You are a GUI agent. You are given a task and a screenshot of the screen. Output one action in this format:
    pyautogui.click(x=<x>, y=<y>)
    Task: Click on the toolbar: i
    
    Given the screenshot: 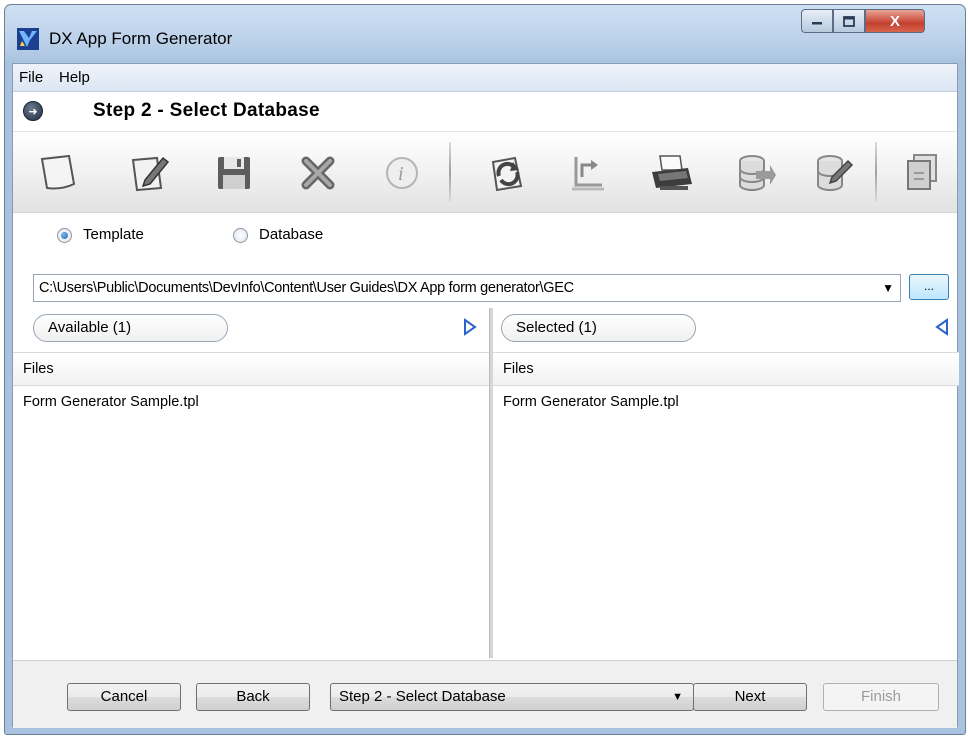 What is the action you would take?
    pyautogui.click(x=485, y=172)
    